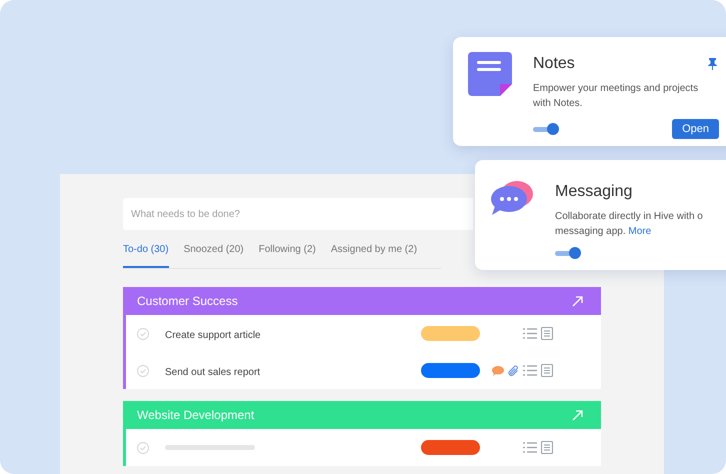 This screenshot has height=474, width=726. I want to click on app-description: Collaborate directly in Hive with o messaging app. More, so click(629, 224).